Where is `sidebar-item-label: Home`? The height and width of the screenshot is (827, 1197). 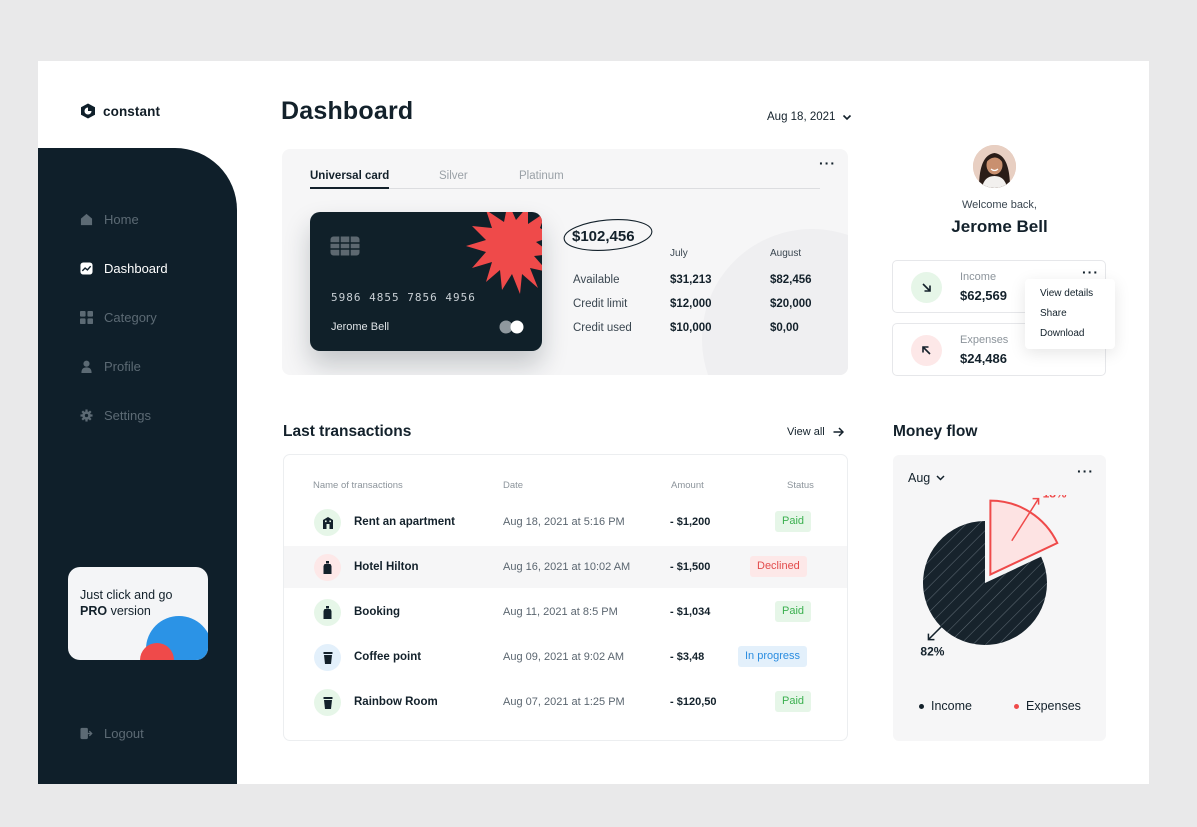 sidebar-item-label: Home is located at coordinates (121, 219).